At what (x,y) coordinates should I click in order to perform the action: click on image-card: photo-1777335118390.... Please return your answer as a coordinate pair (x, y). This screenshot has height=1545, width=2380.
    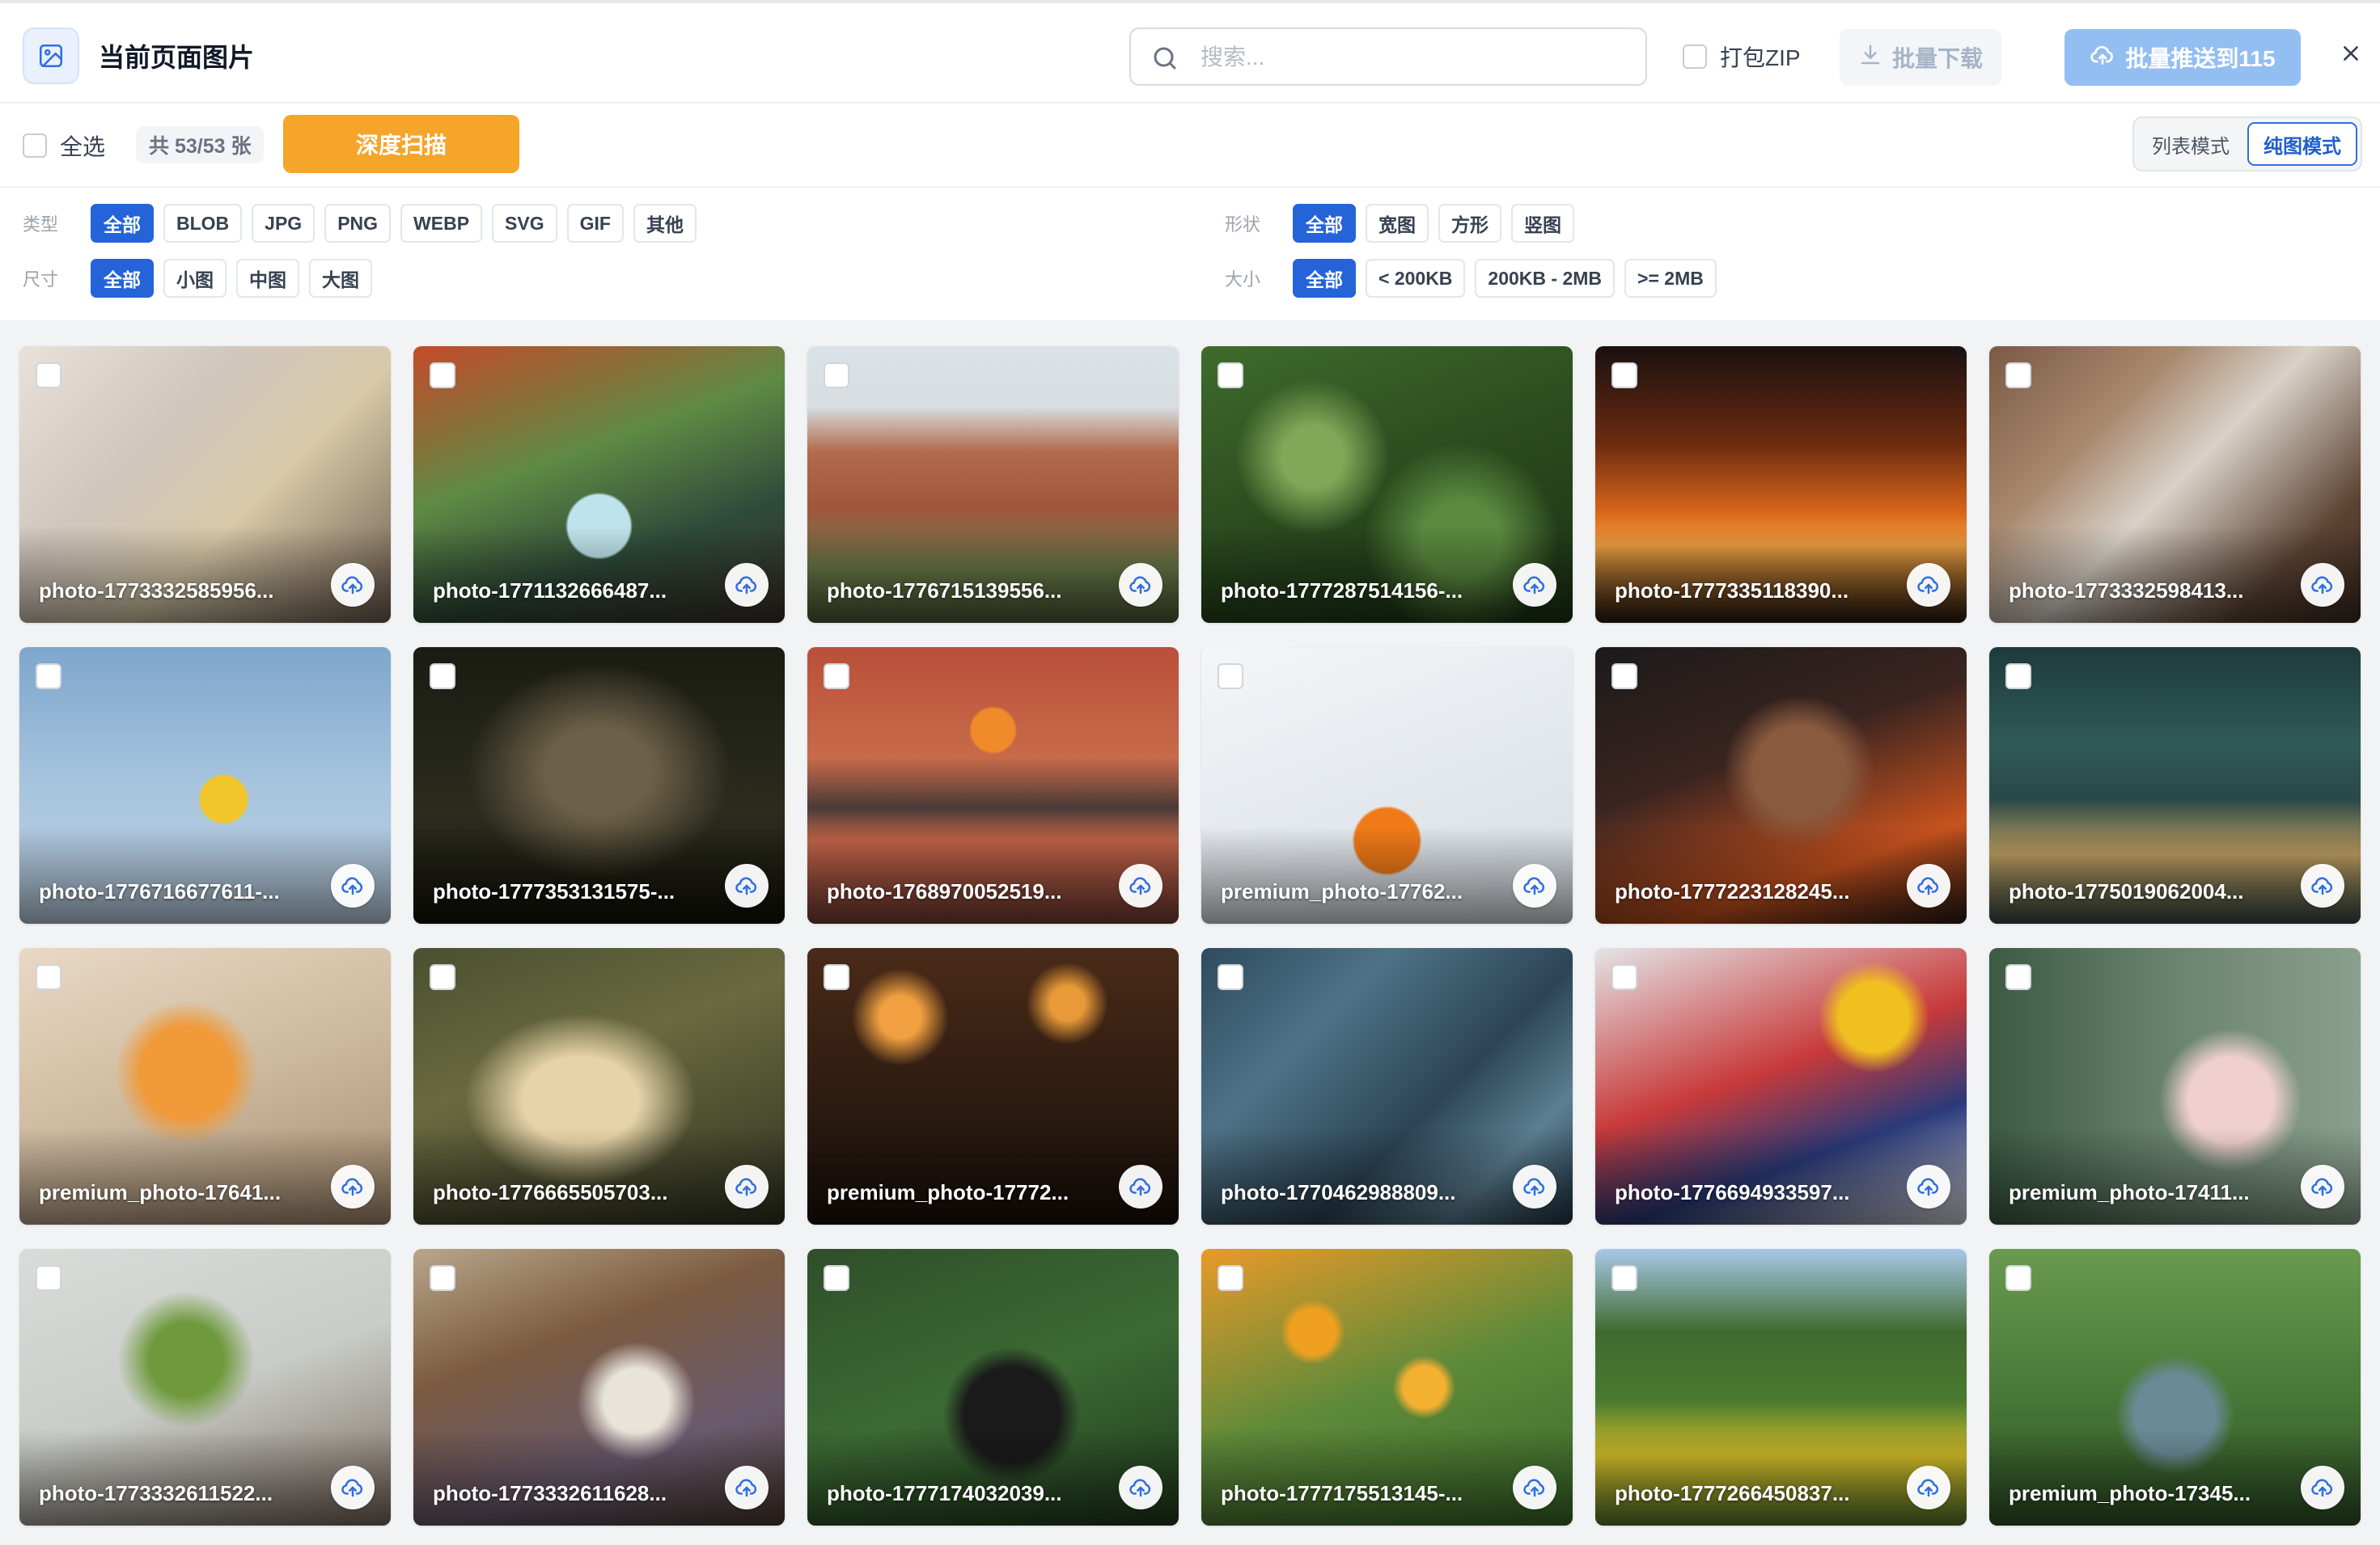
    Looking at the image, I should click on (1781, 484).